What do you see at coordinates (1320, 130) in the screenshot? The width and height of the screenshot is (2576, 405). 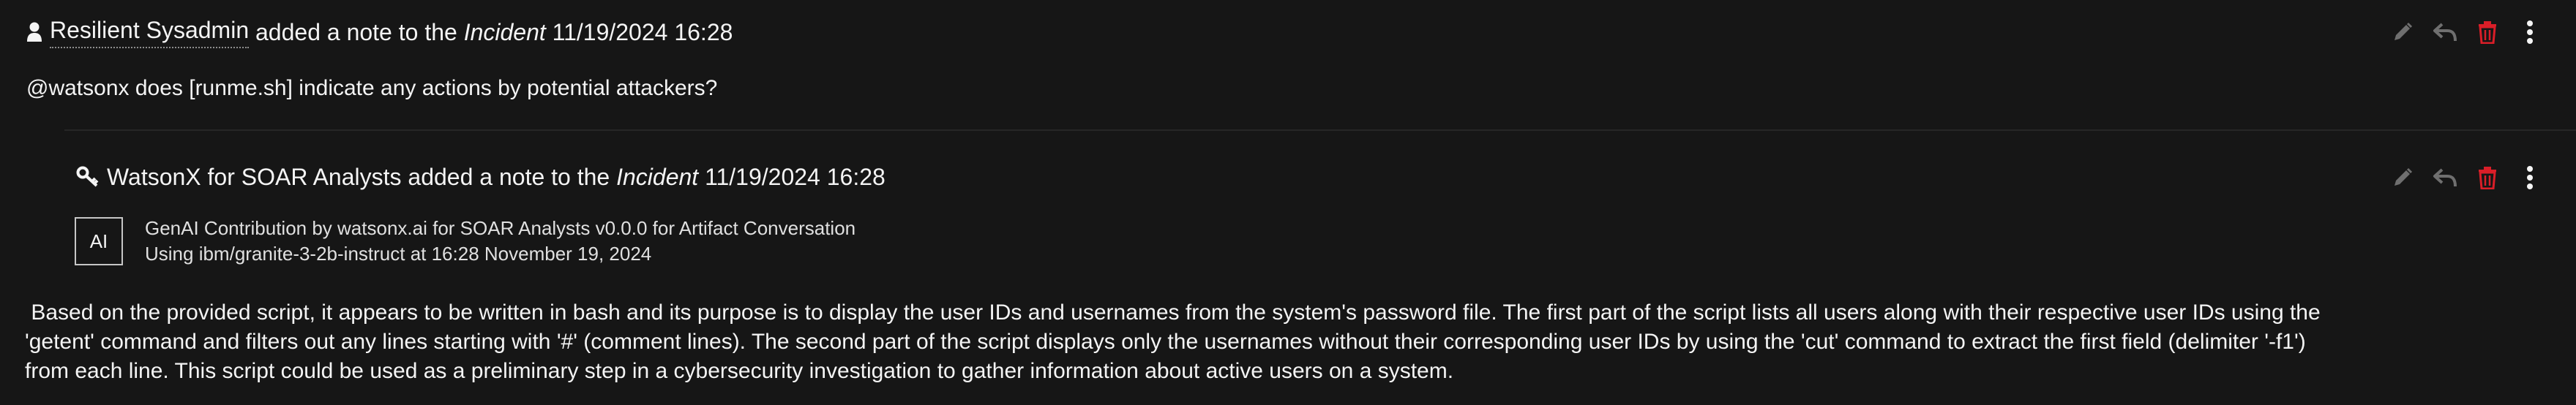 I see `divider` at bounding box center [1320, 130].